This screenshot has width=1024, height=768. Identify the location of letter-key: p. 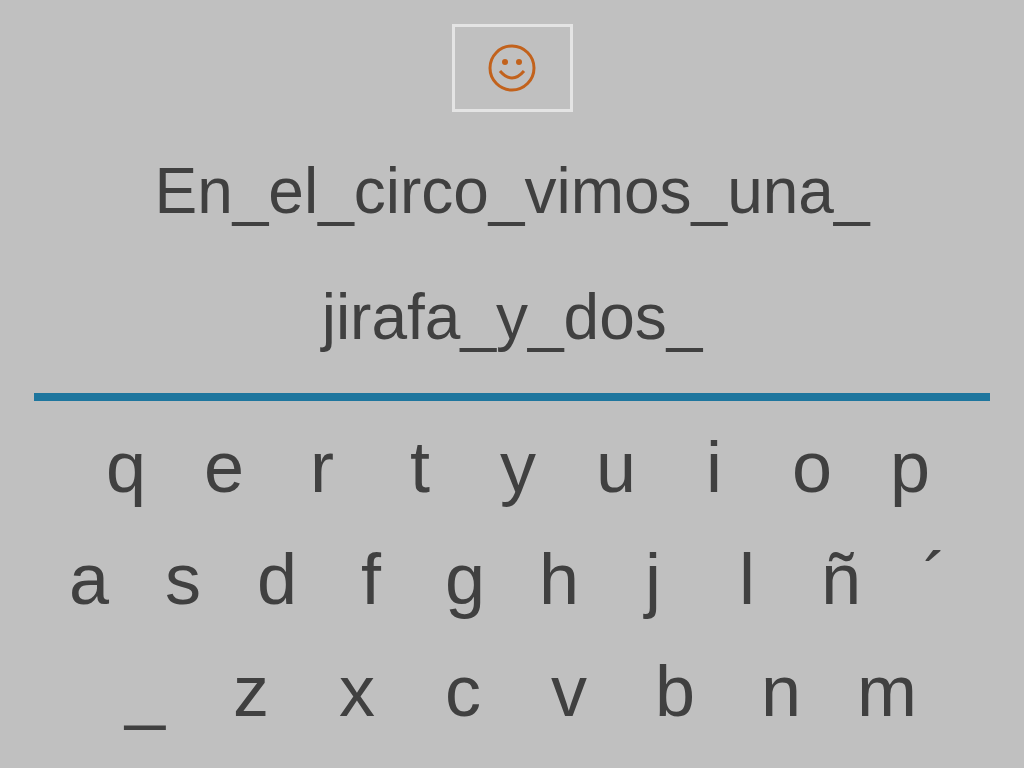
(910, 467).